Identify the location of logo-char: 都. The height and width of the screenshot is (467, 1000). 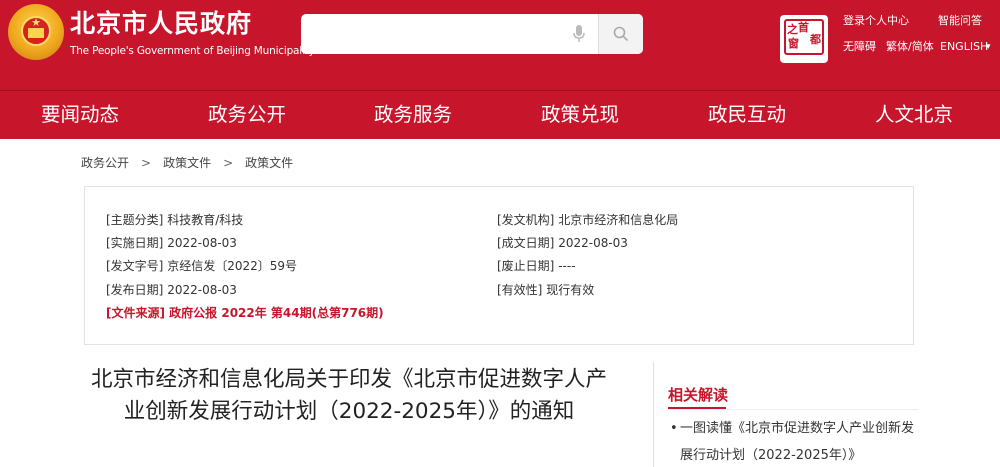
(815, 39).